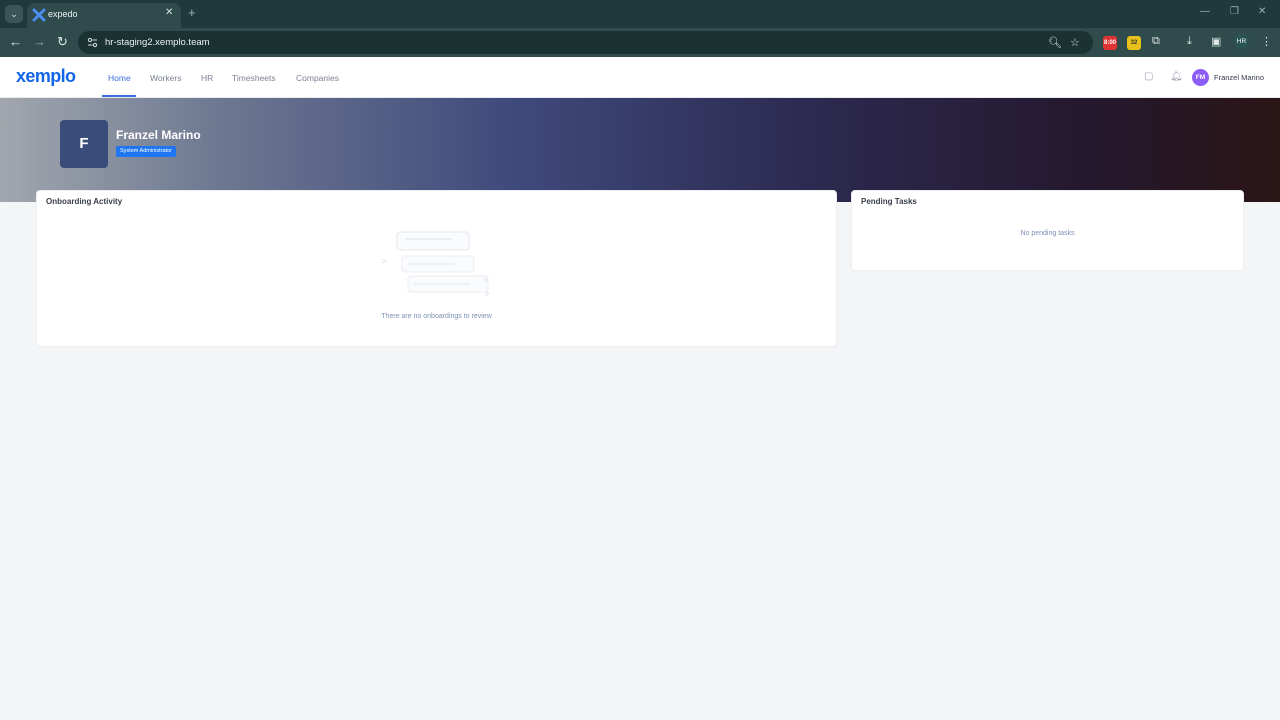 This screenshot has width=1280, height=720. I want to click on profile-banner: F Franzel Marino System Administrator, so click(640, 150).